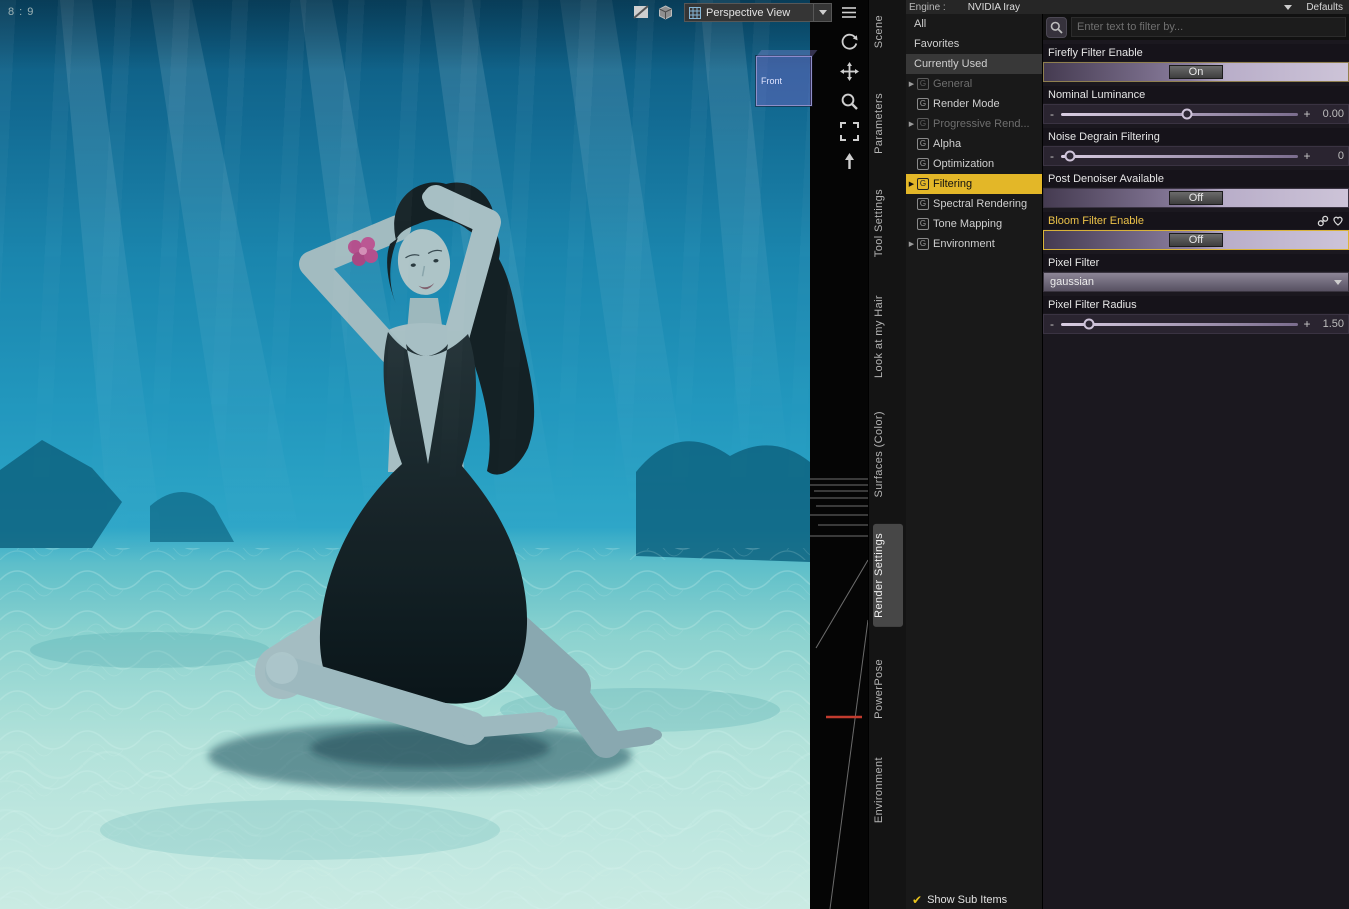 This screenshot has height=909, width=1349. What do you see at coordinates (748, 12) in the screenshot?
I see `view-selector-label: Perspective View` at bounding box center [748, 12].